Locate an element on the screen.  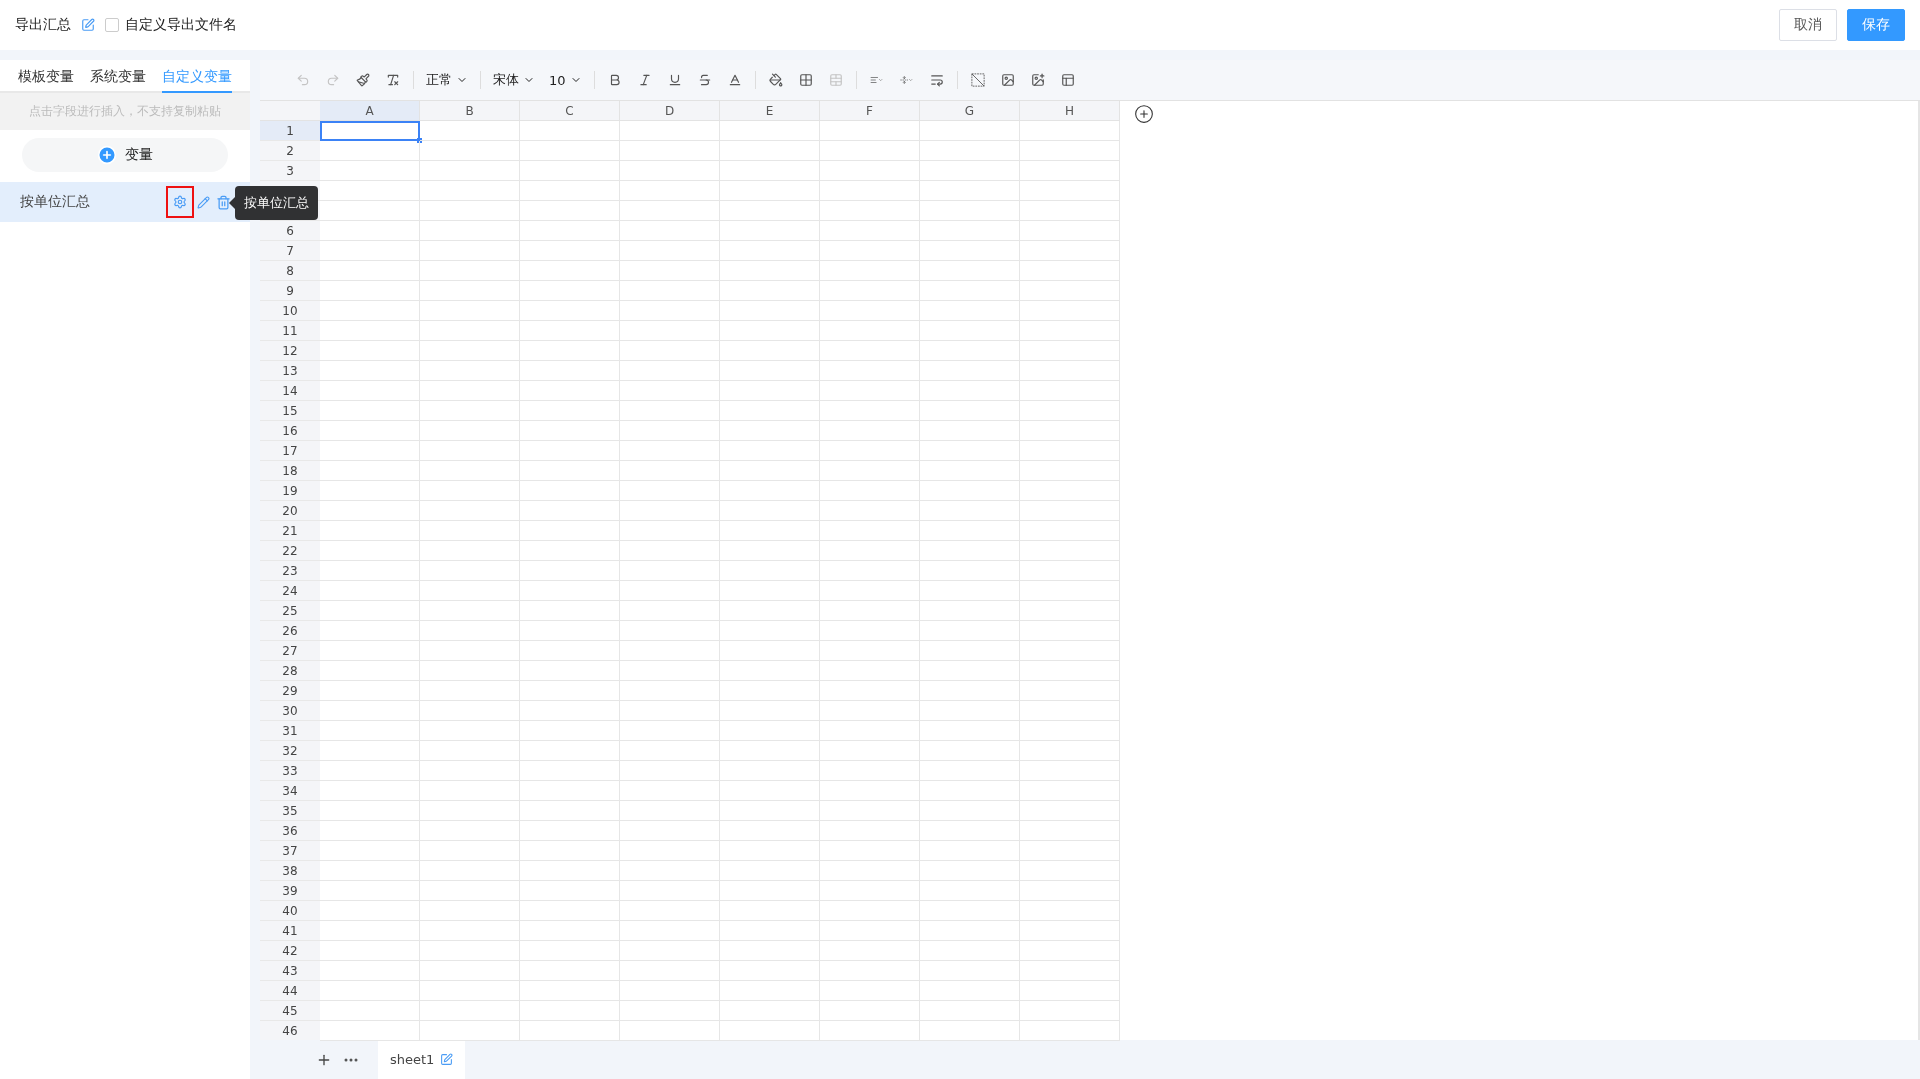
row-header: 20 is located at coordinates (290, 511).